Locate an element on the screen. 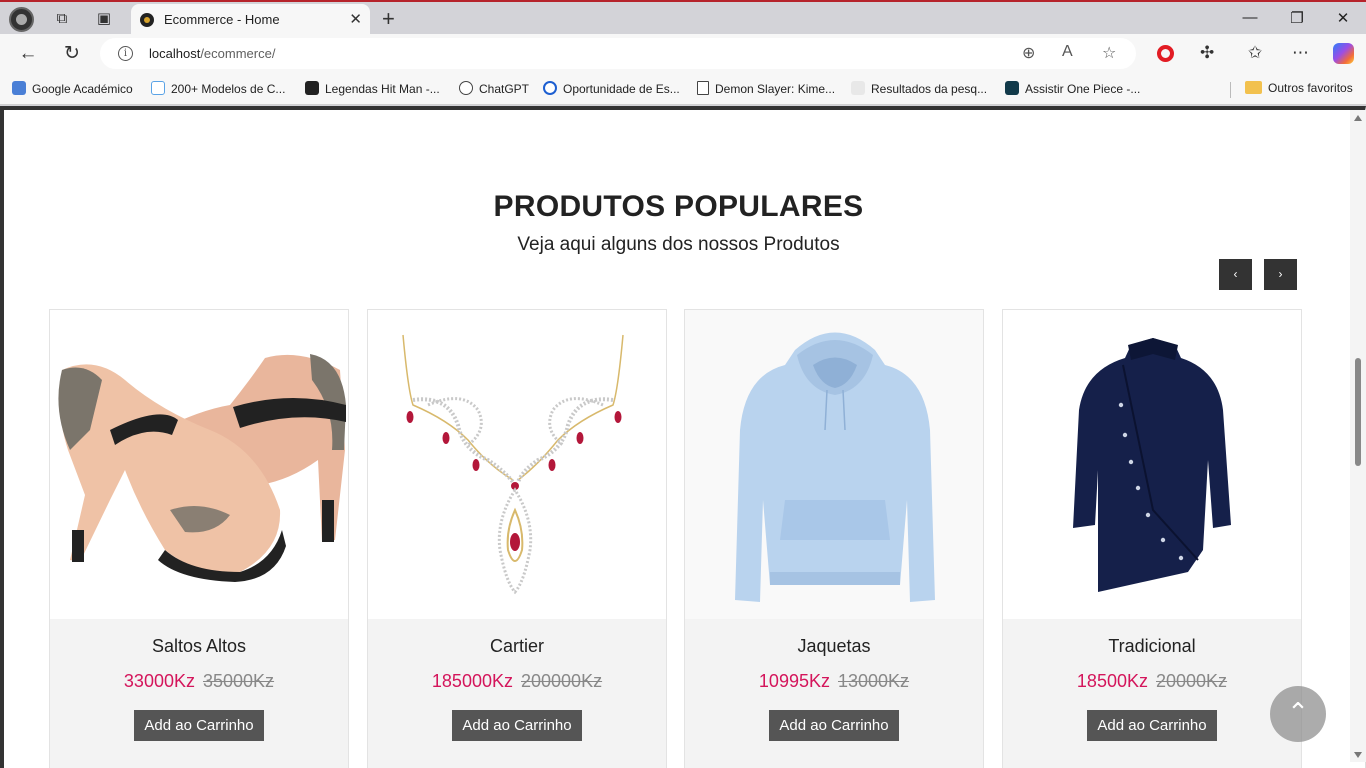 This screenshot has width=1366, height=768. current-price: 18500Kz is located at coordinates (1112, 681).